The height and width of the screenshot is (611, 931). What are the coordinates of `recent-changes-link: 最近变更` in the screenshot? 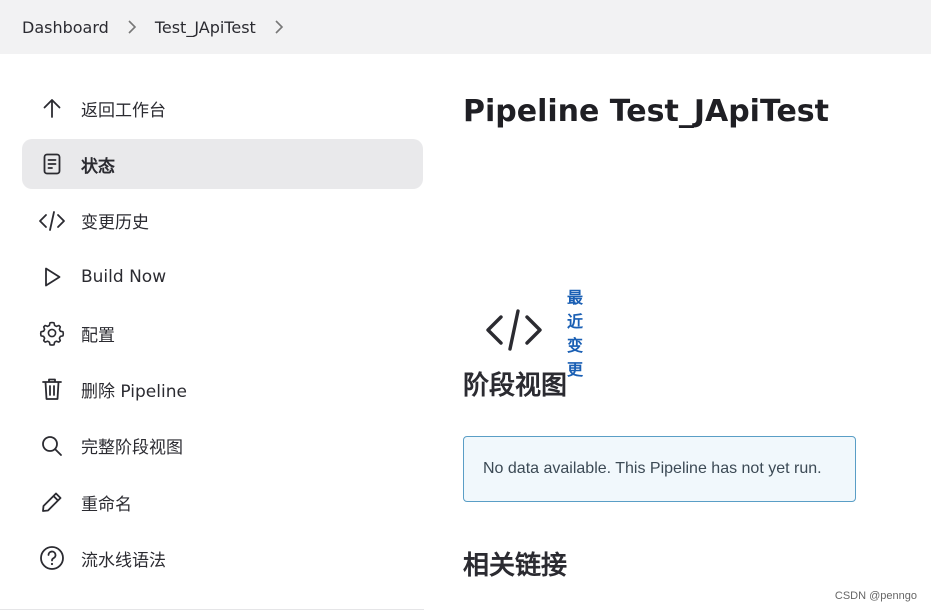 It's located at (575, 332).